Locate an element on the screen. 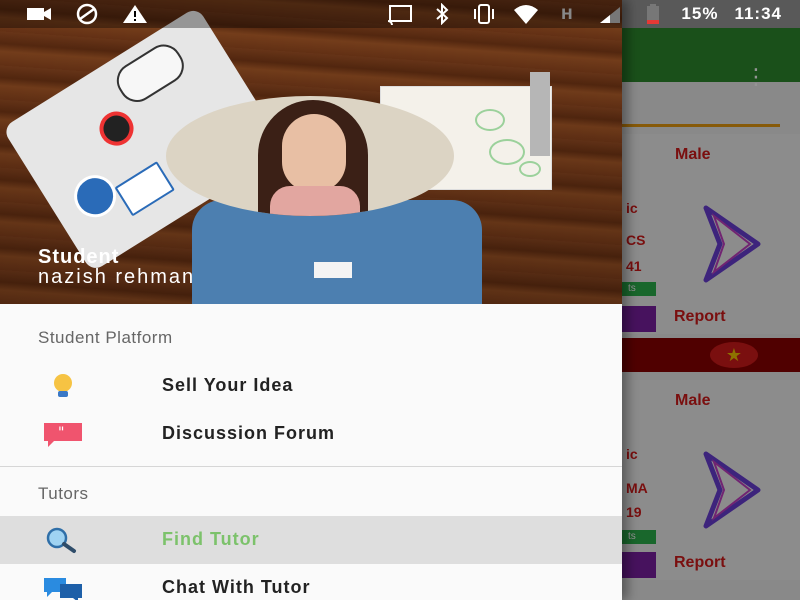 Image resolution: width=800 pixels, height=600 pixels. menu-item-find-tutor: Find Tutor is located at coordinates (311, 540).